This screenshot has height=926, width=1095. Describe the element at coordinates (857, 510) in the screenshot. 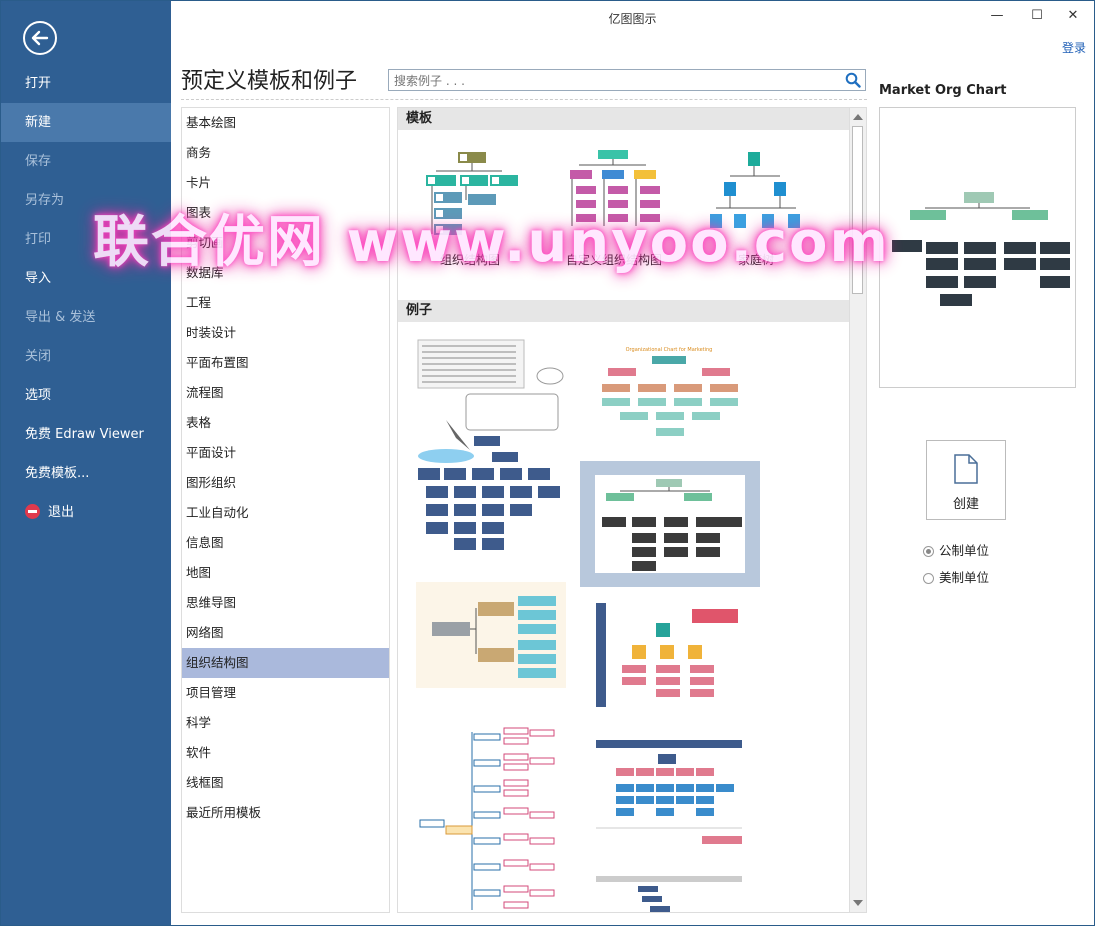

I see `gallery-scrollbar` at that location.